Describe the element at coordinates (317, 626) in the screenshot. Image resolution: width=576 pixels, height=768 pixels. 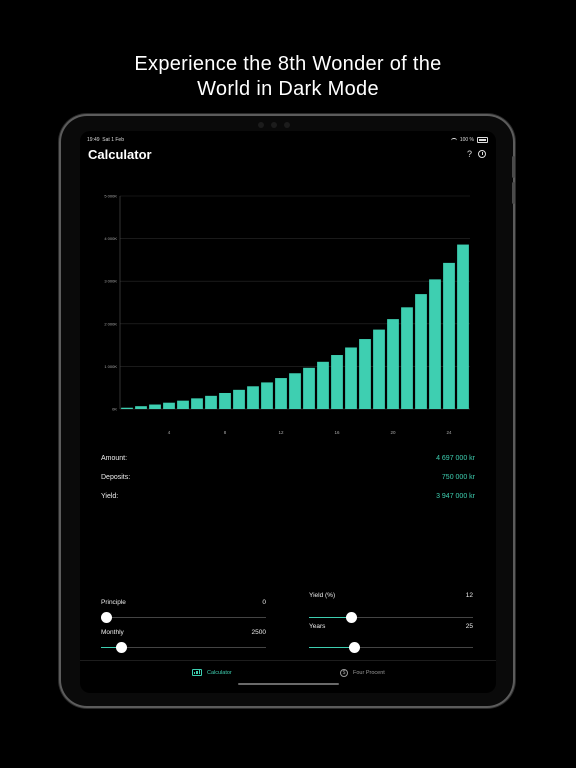
I see `years-label: Years` at that location.